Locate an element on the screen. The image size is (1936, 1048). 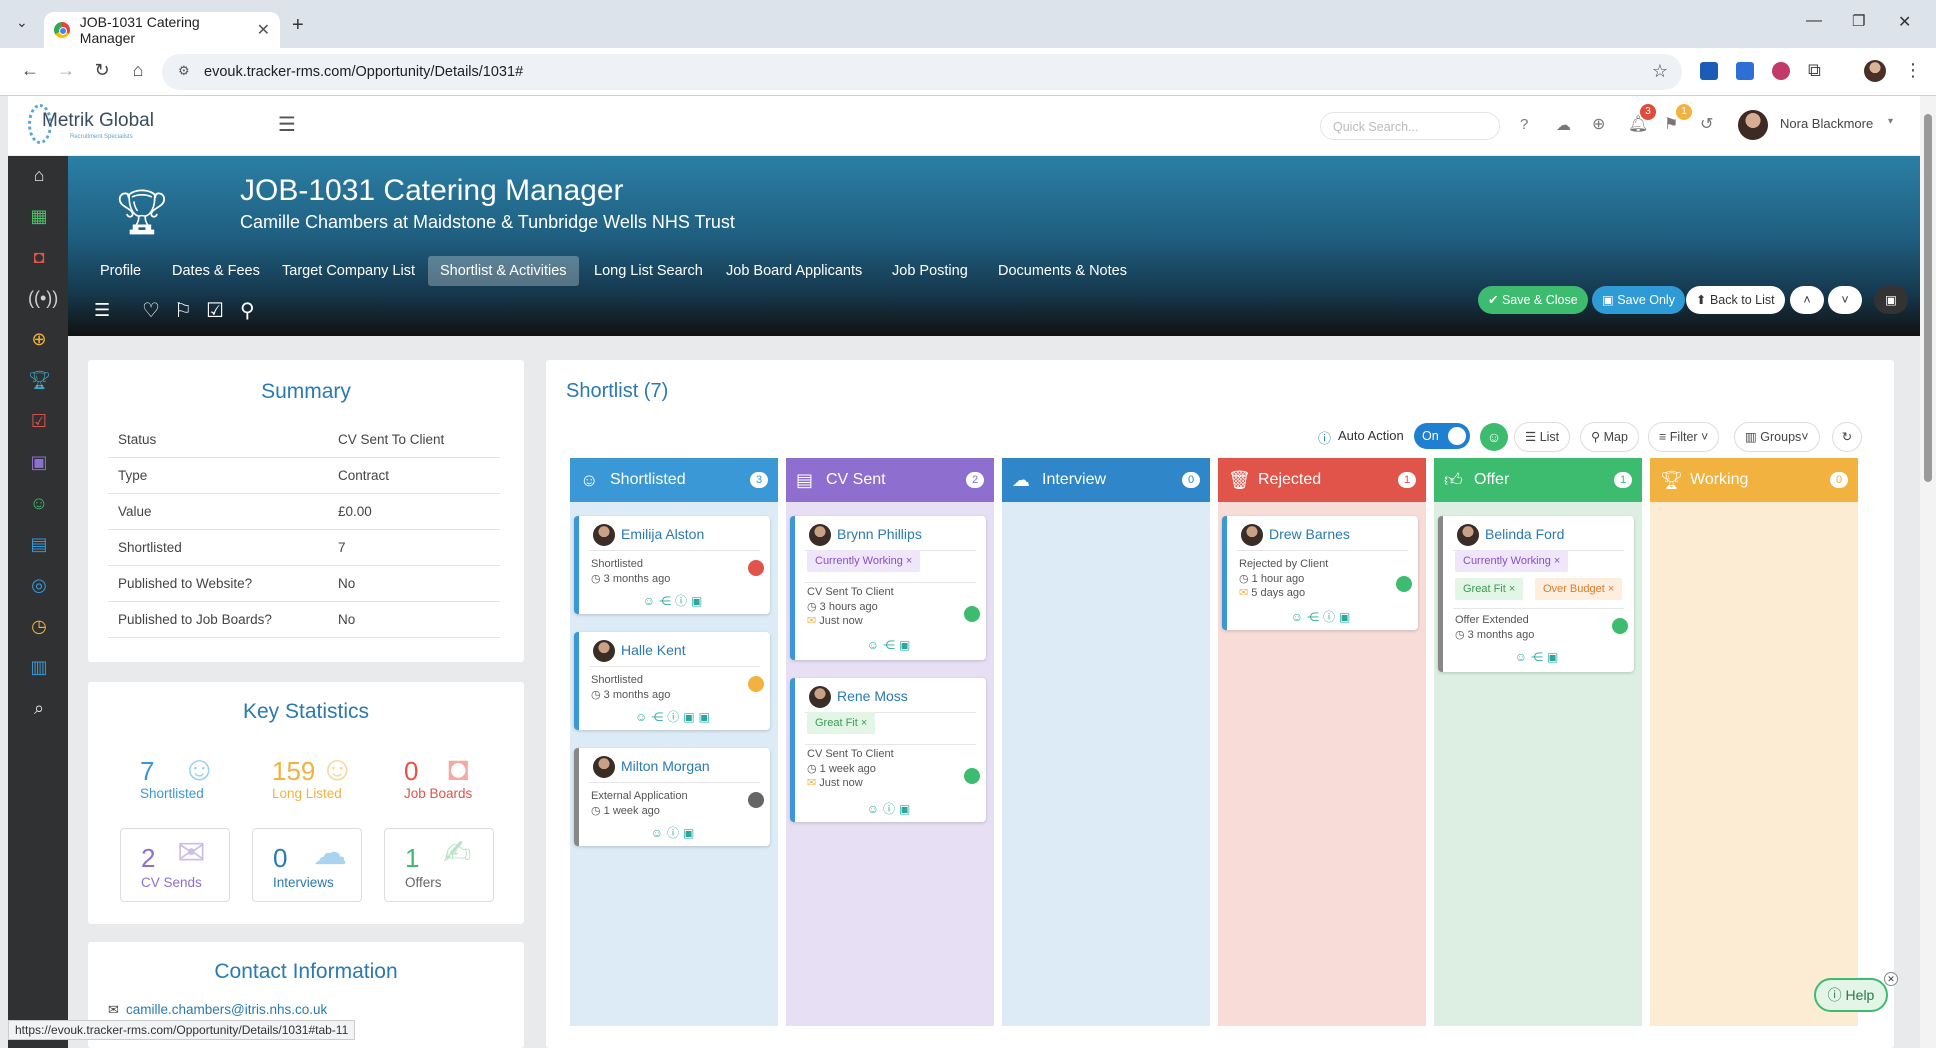
cv-sends-stat: ✉ 2 CV Sends is located at coordinates (175, 865).